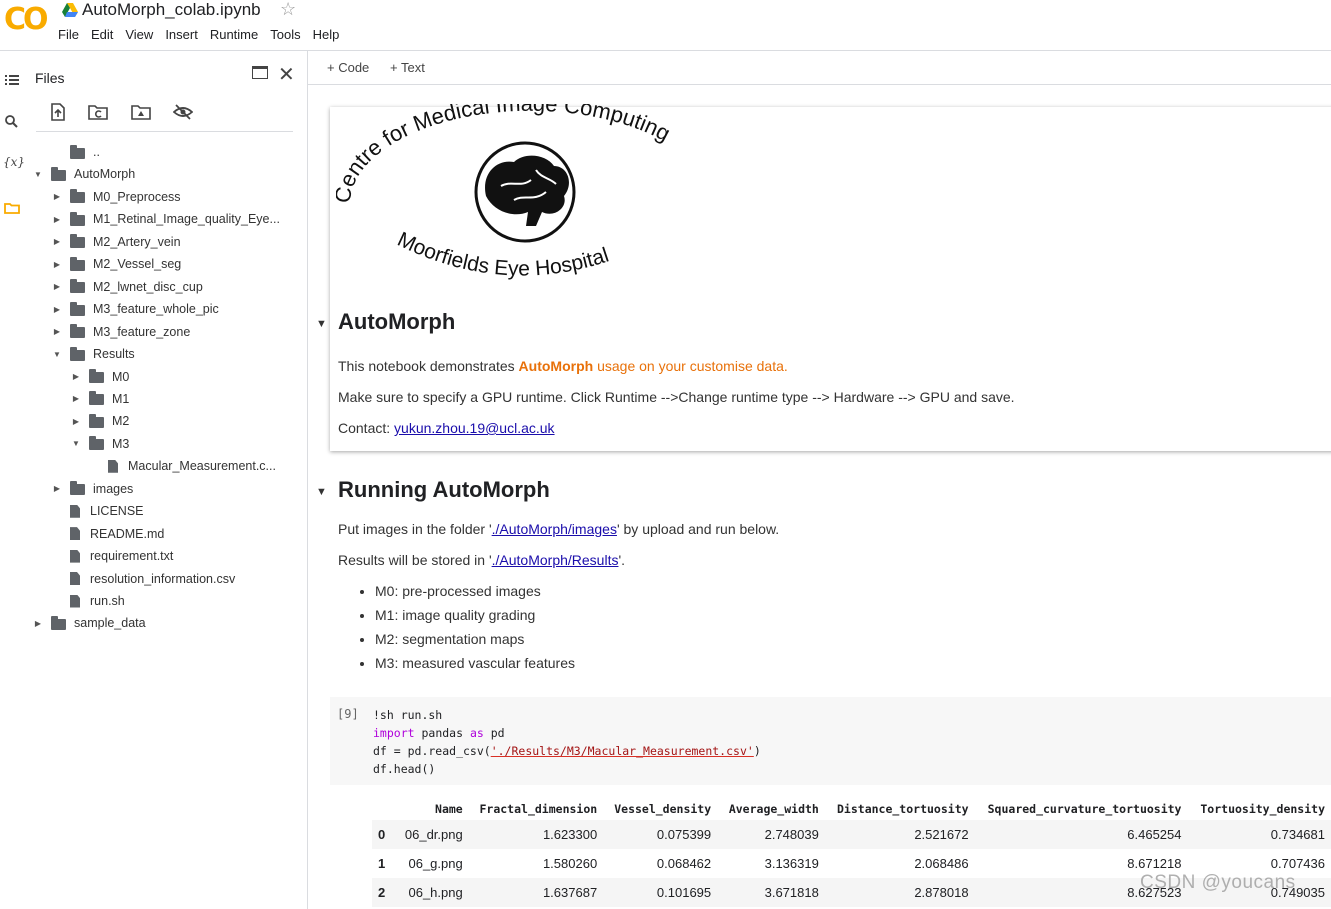 This screenshot has width=1331, height=909. What do you see at coordinates (100, 444) in the screenshot?
I see `folder-item: ▼ M3` at bounding box center [100, 444].